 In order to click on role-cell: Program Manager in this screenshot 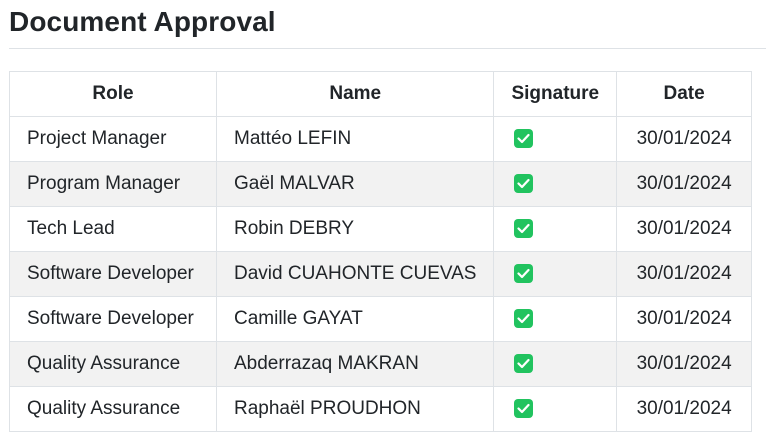, I will do `click(113, 184)`.